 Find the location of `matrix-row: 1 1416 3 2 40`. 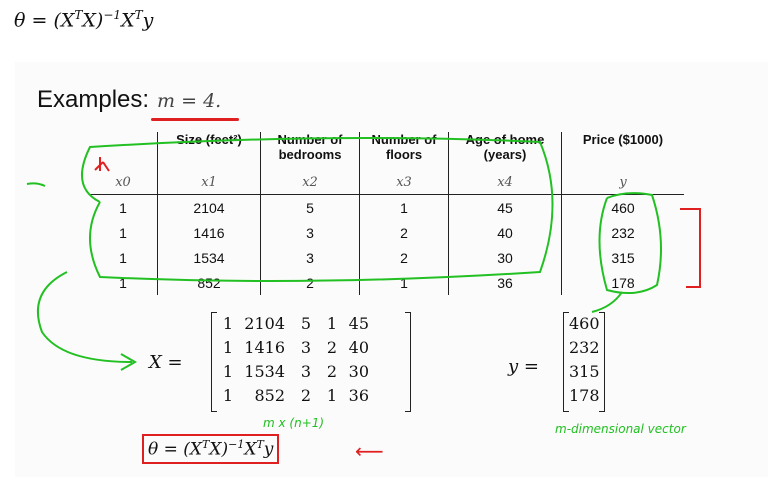

matrix-row: 1 1416 3 2 40 is located at coordinates (295, 347).